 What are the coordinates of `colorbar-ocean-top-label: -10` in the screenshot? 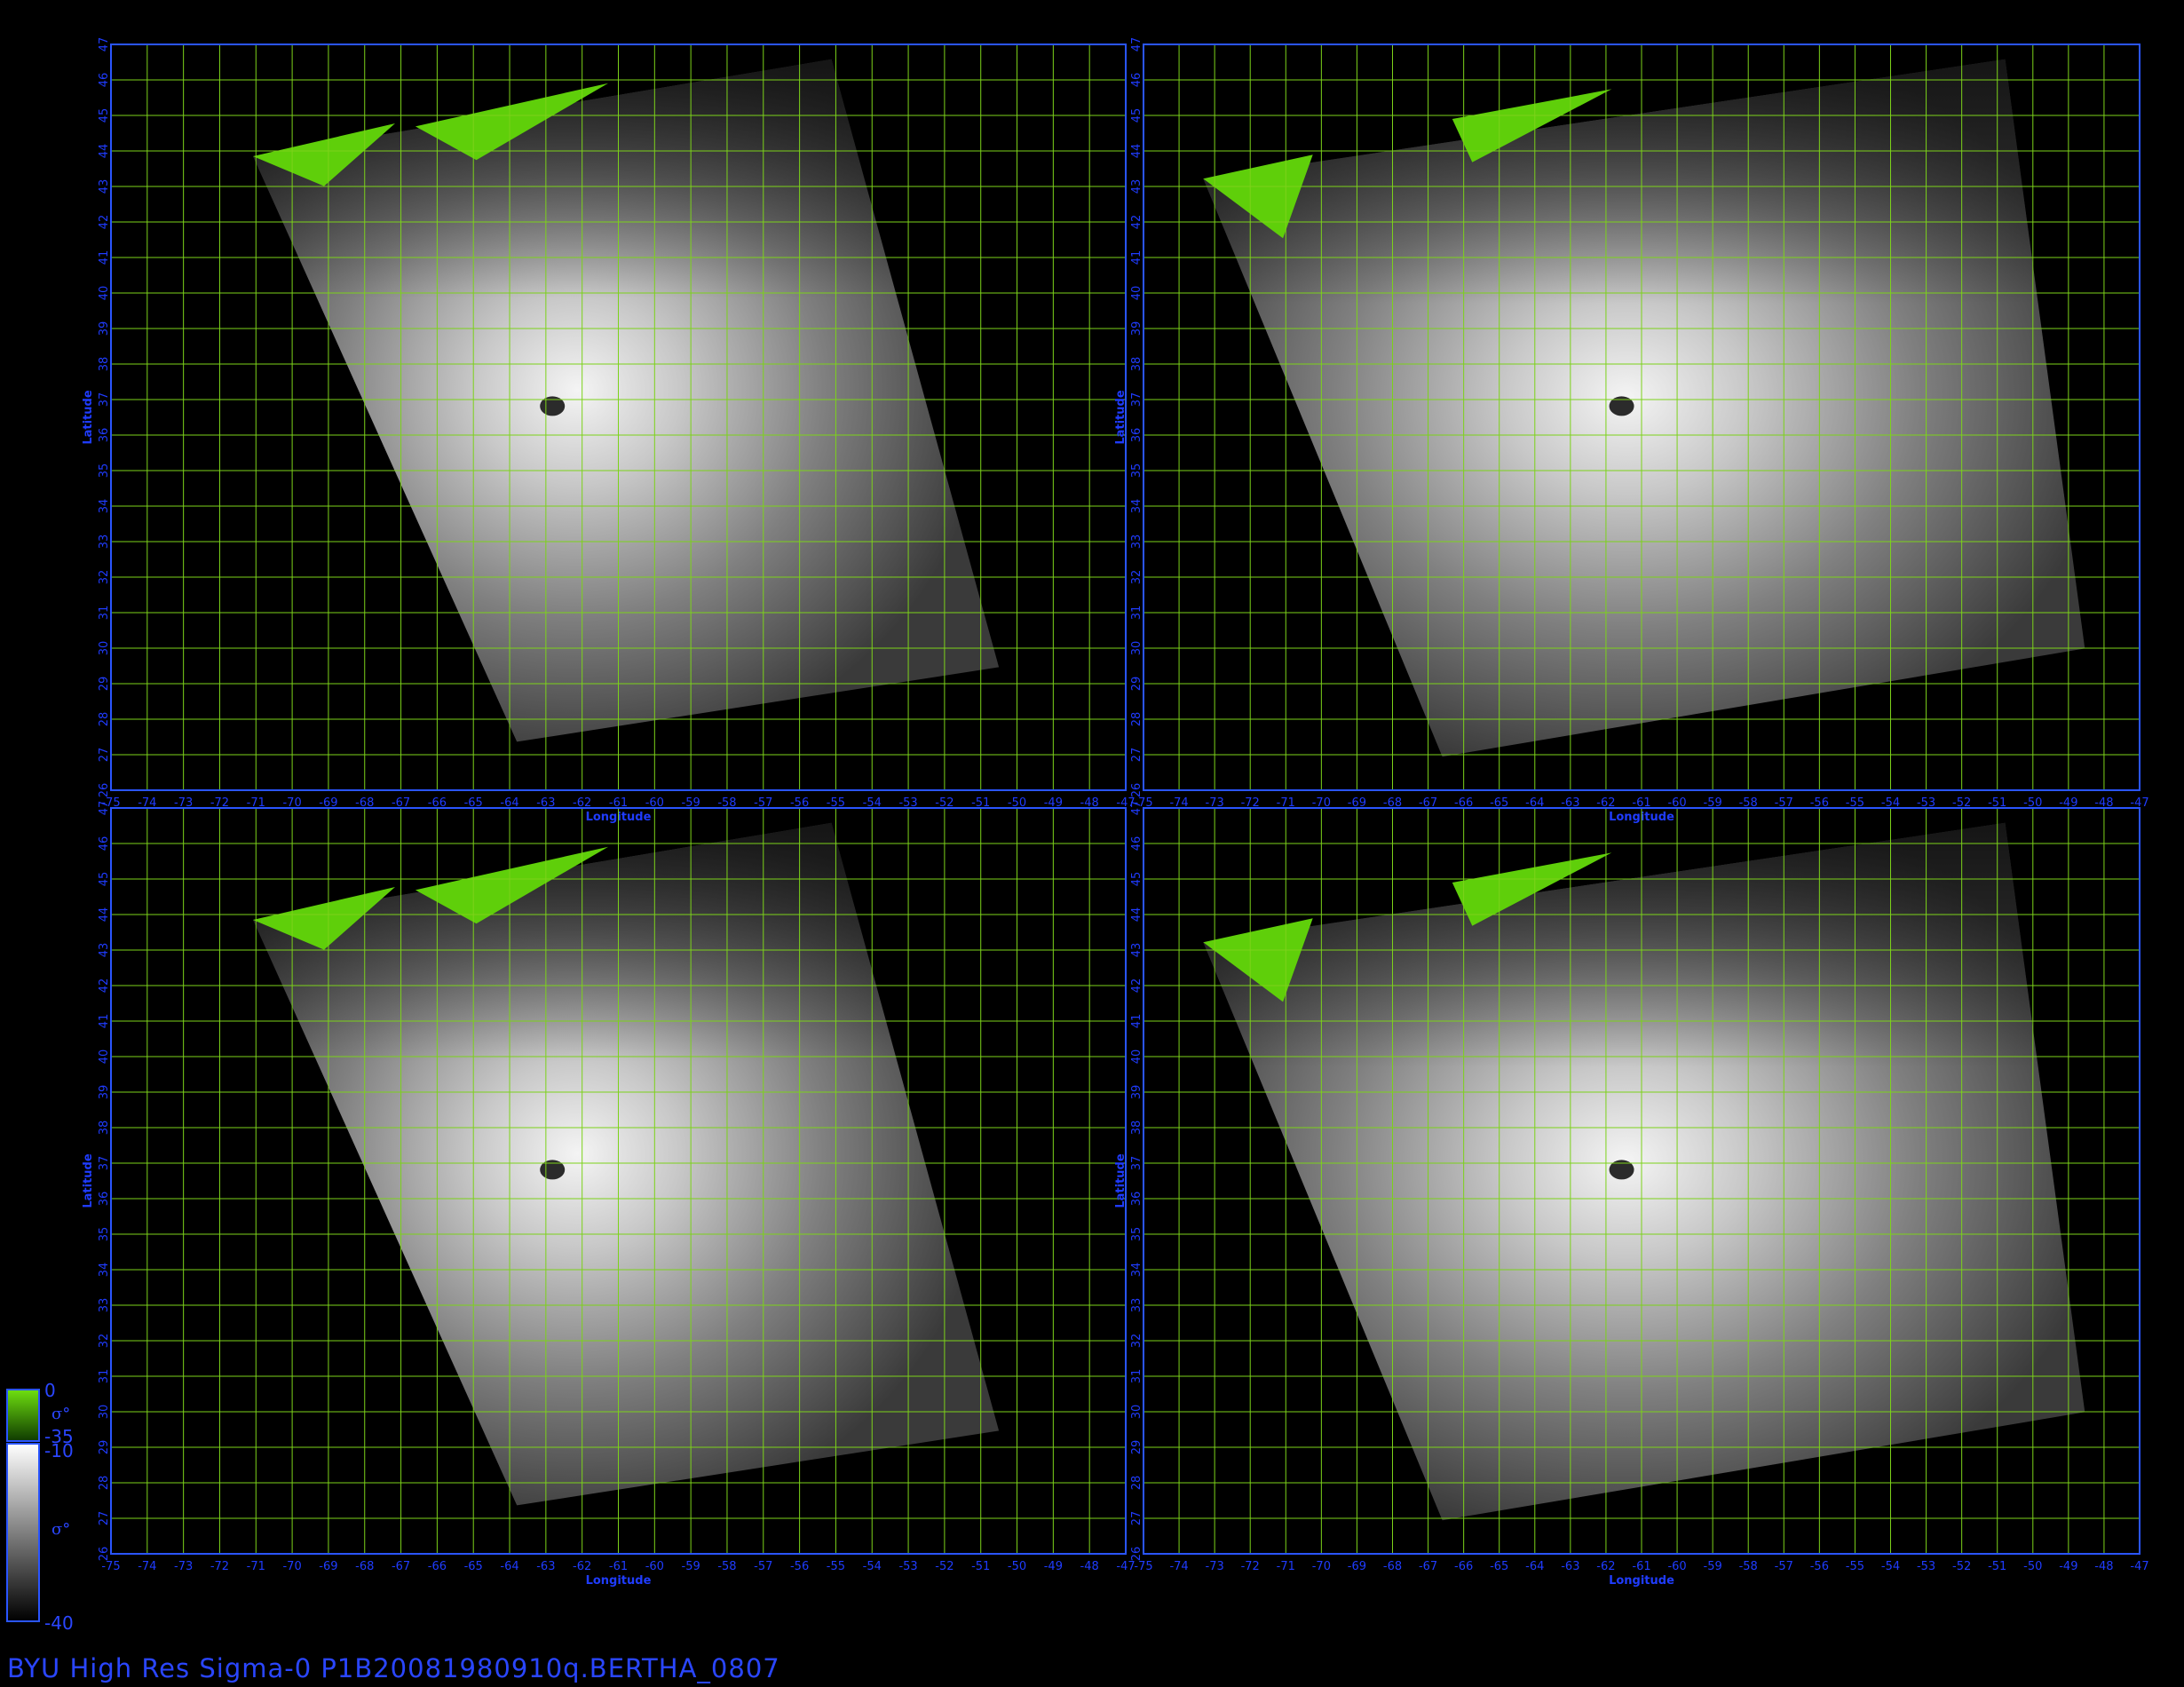 It's located at (59, 1450).